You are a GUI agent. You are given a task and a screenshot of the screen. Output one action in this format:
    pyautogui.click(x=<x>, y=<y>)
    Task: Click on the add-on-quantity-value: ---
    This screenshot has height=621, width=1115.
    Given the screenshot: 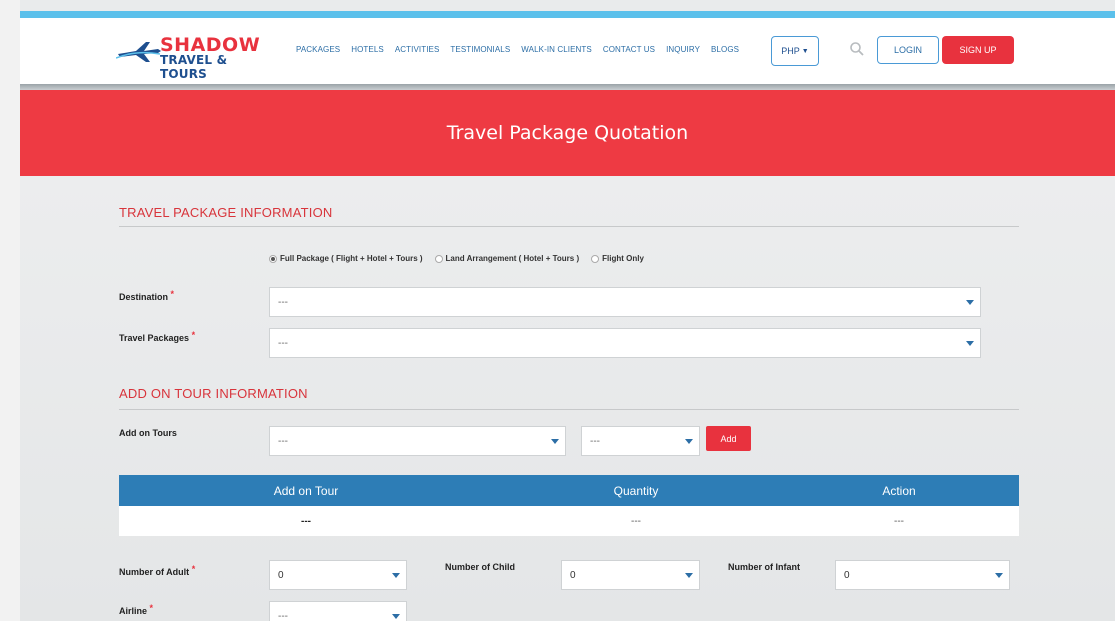 What is the action you would take?
    pyautogui.click(x=595, y=441)
    